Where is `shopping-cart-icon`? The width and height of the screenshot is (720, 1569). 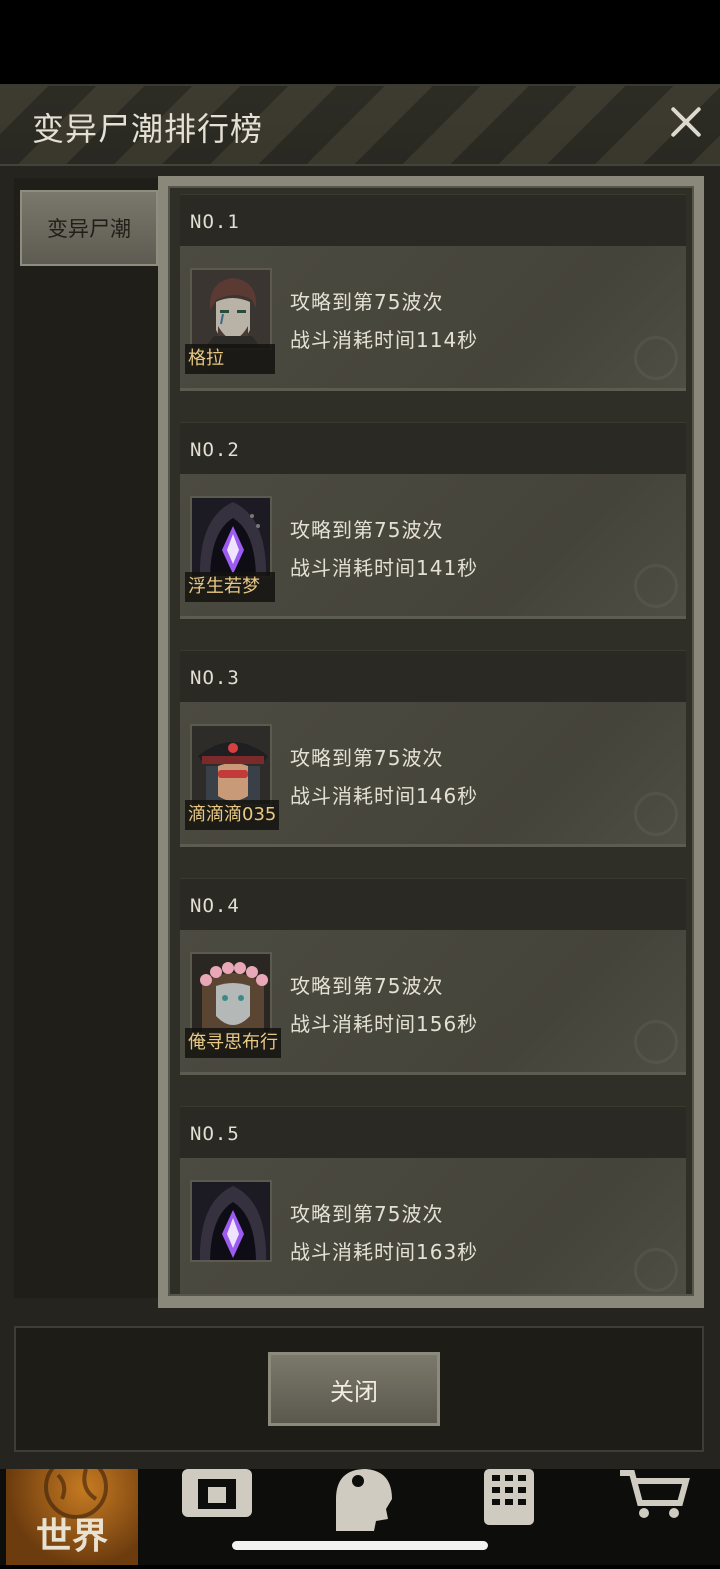 shopping-cart-icon is located at coordinates (654, 1495).